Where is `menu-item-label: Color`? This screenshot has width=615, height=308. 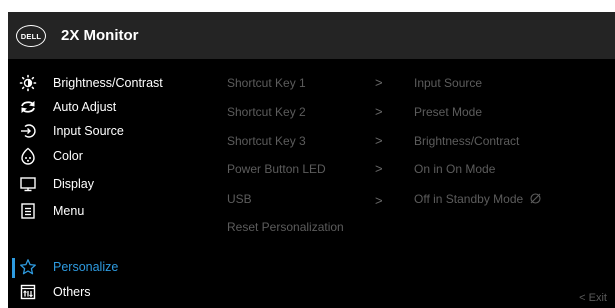 menu-item-label: Color is located at coordinates (68, 156).